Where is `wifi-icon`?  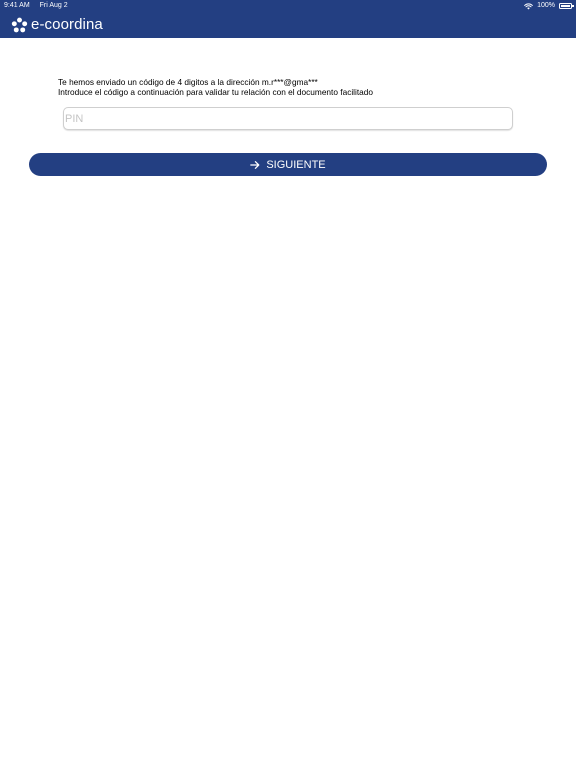
wifi-icon is located at coordinates (528, 5).